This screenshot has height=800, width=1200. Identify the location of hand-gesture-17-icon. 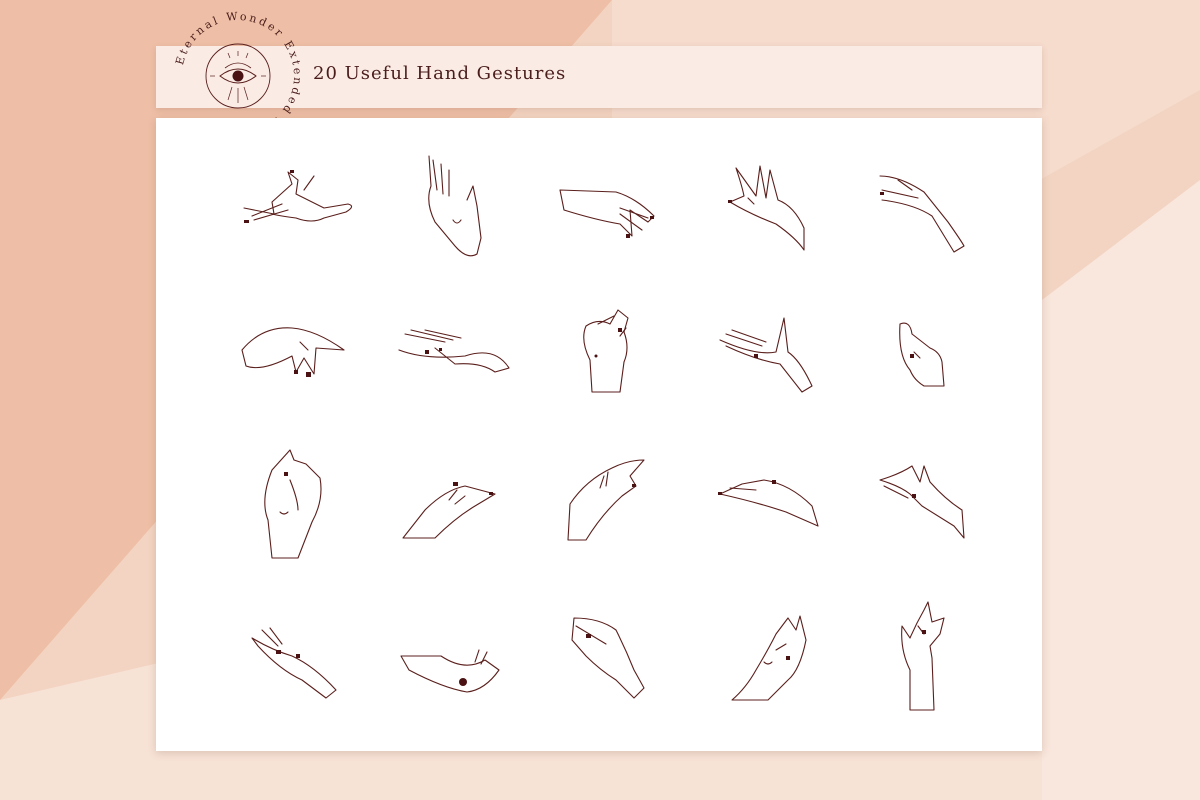
(460, 665).